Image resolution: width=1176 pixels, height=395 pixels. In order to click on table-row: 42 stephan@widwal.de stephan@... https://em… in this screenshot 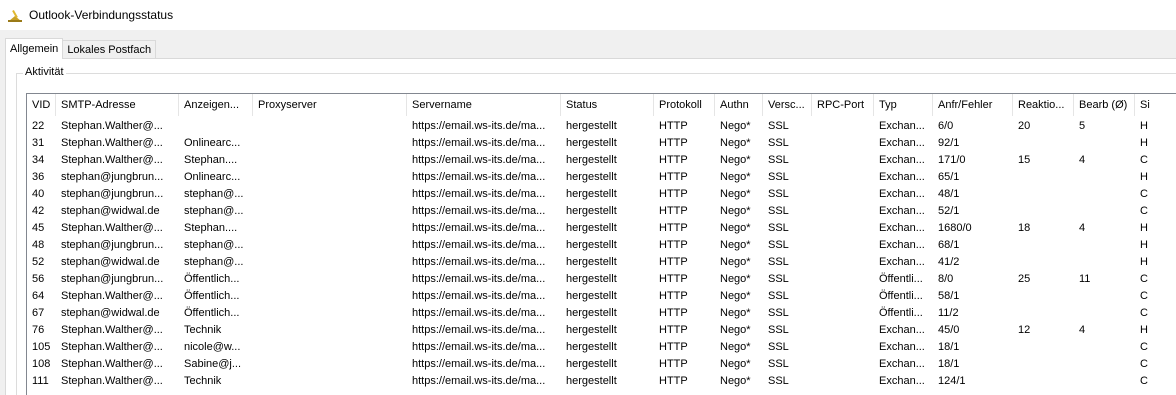, I will do `click(601, 211)`.